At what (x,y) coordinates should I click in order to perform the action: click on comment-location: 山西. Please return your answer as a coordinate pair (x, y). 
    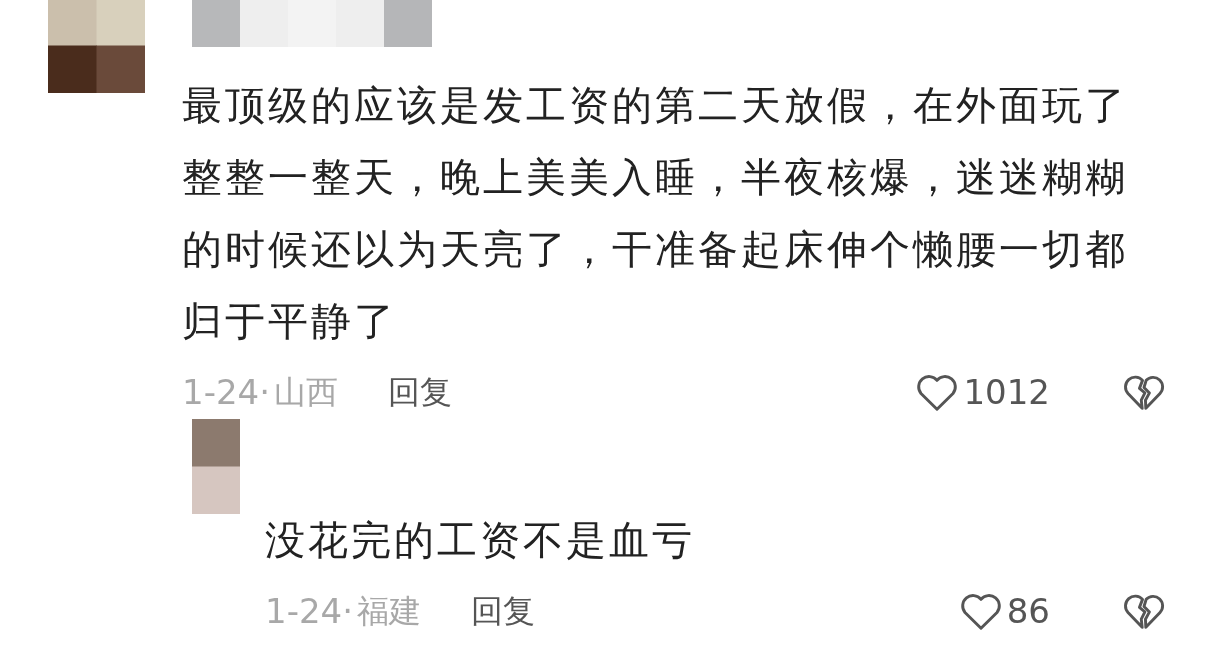
    Looking at the image, I should click on (306, 392).